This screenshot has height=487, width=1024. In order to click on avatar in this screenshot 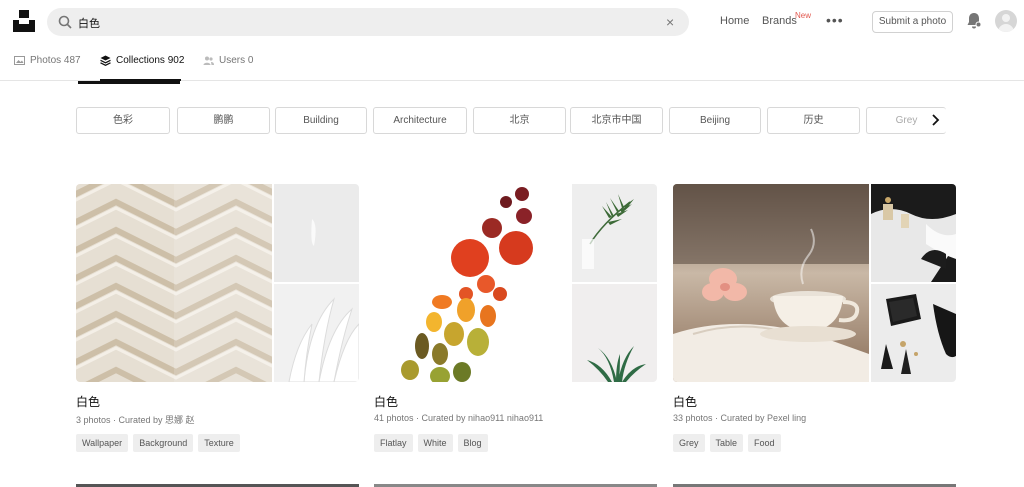, I will do `click(1006, 21)`.